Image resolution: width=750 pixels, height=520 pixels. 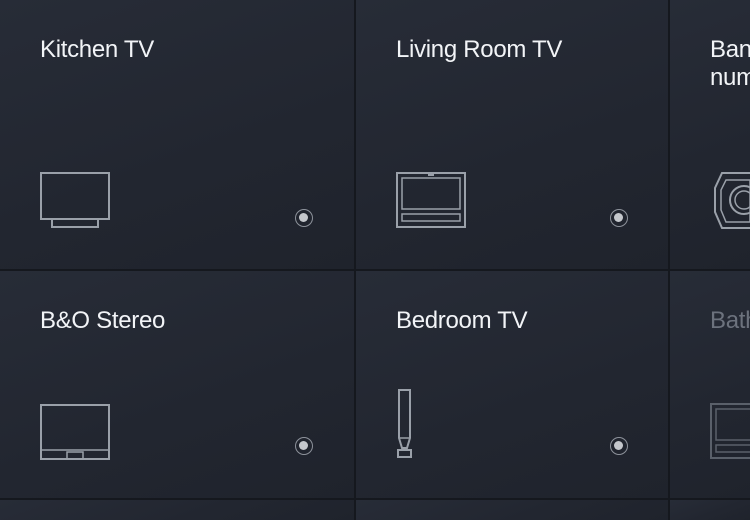 I want to click on device-tile-row3-a, so click(x=177, y=510).